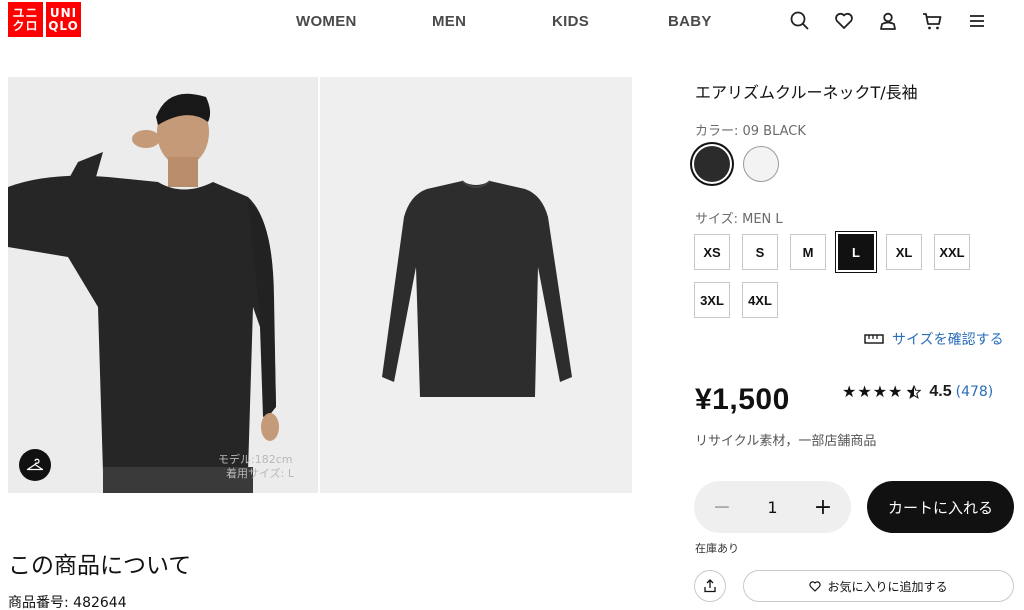 The image size is (1024, 610). Describe the element at coordinates (786, 441) in the screenshot. I see `recycle-note: リサイクル素材，一部店舗商品` at that location.